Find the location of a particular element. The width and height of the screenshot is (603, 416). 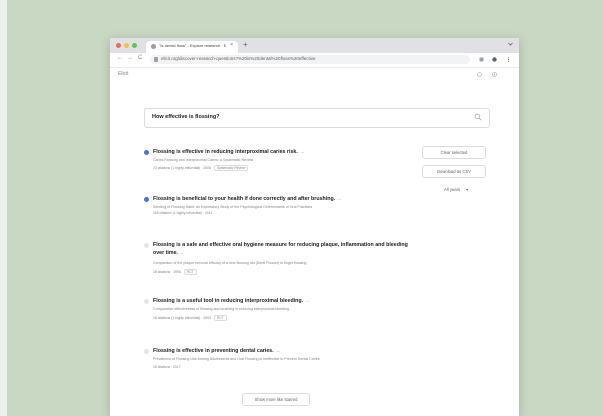

tab-title: "Is dental floss" - Explore research · E is located at coordinates (193, 45).